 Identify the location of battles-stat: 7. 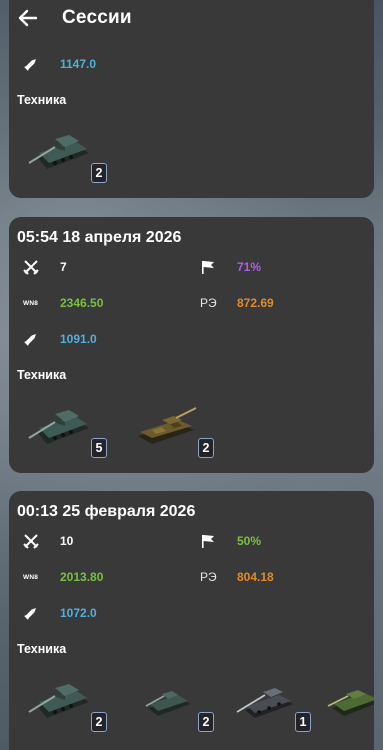
(45, 267).